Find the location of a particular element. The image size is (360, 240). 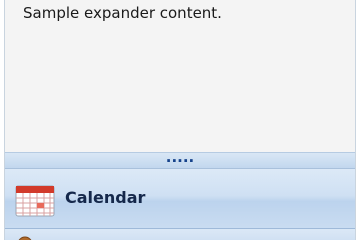

nav-item-calendar-label: Calendar is located at coordinates (105, 197).